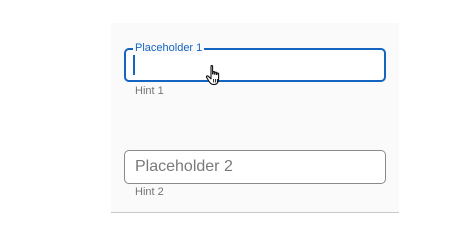 This screenshot has width=474, height=240. I want to click on bottom-divider, so click(255, 212).